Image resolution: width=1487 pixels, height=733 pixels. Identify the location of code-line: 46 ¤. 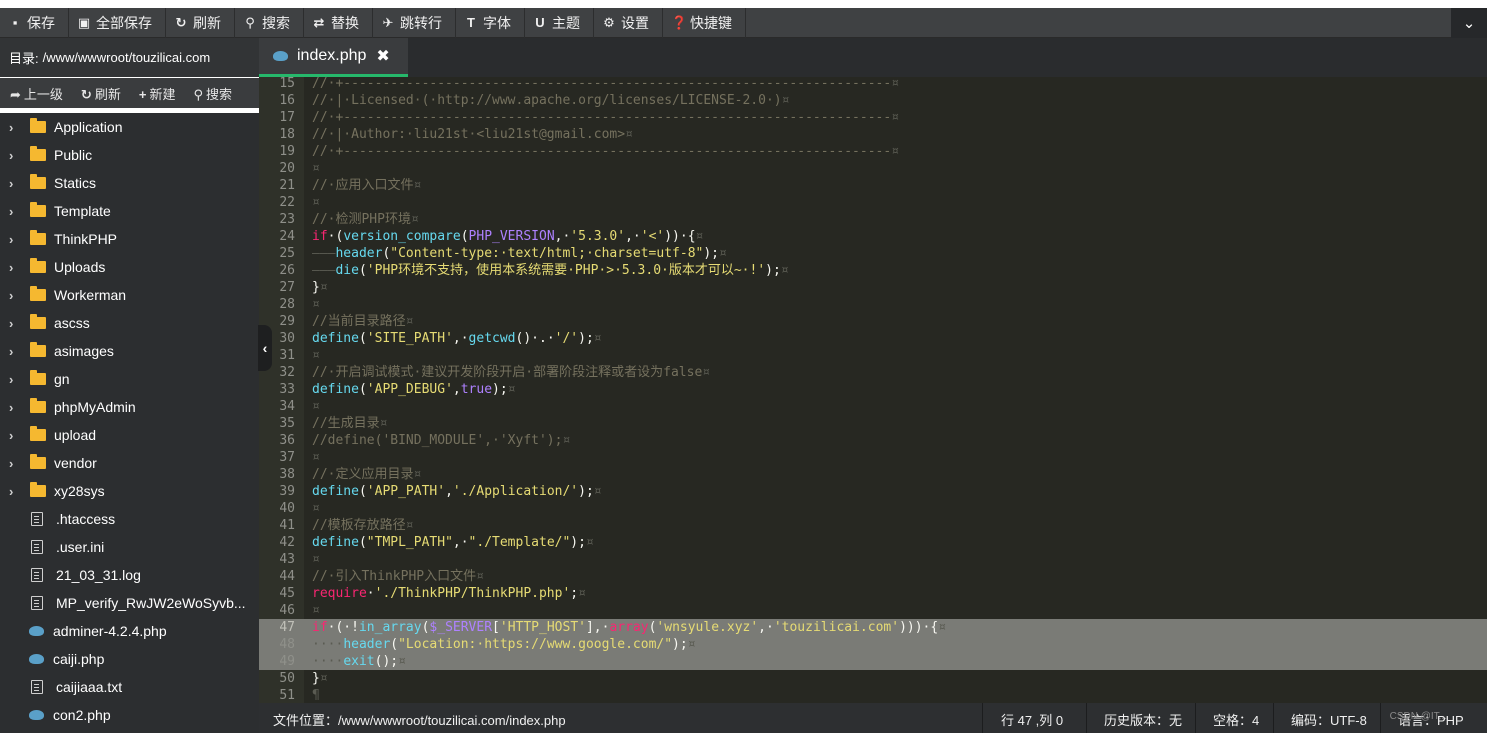
(873, 610).